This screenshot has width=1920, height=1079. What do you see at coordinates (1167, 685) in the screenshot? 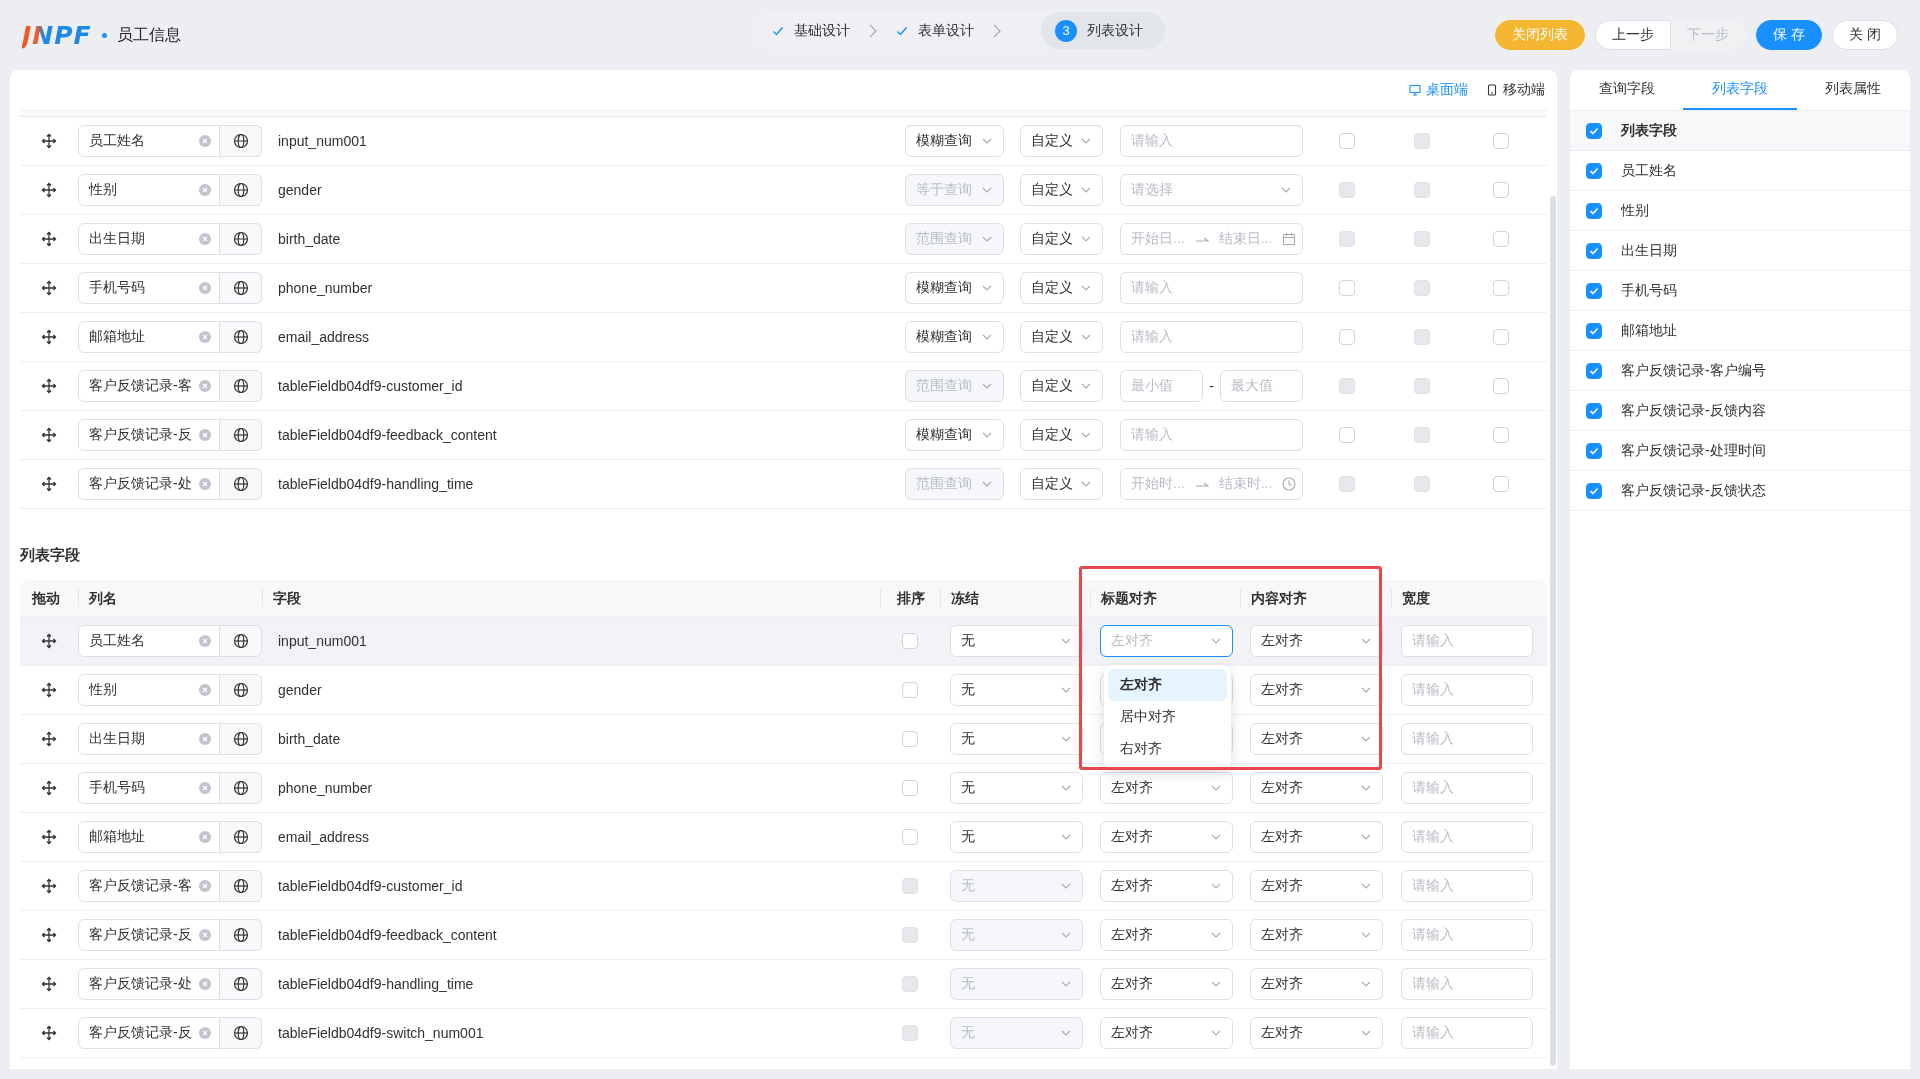
I see `dropdown-option: 左对齐` at bounding box center [1167, 685].